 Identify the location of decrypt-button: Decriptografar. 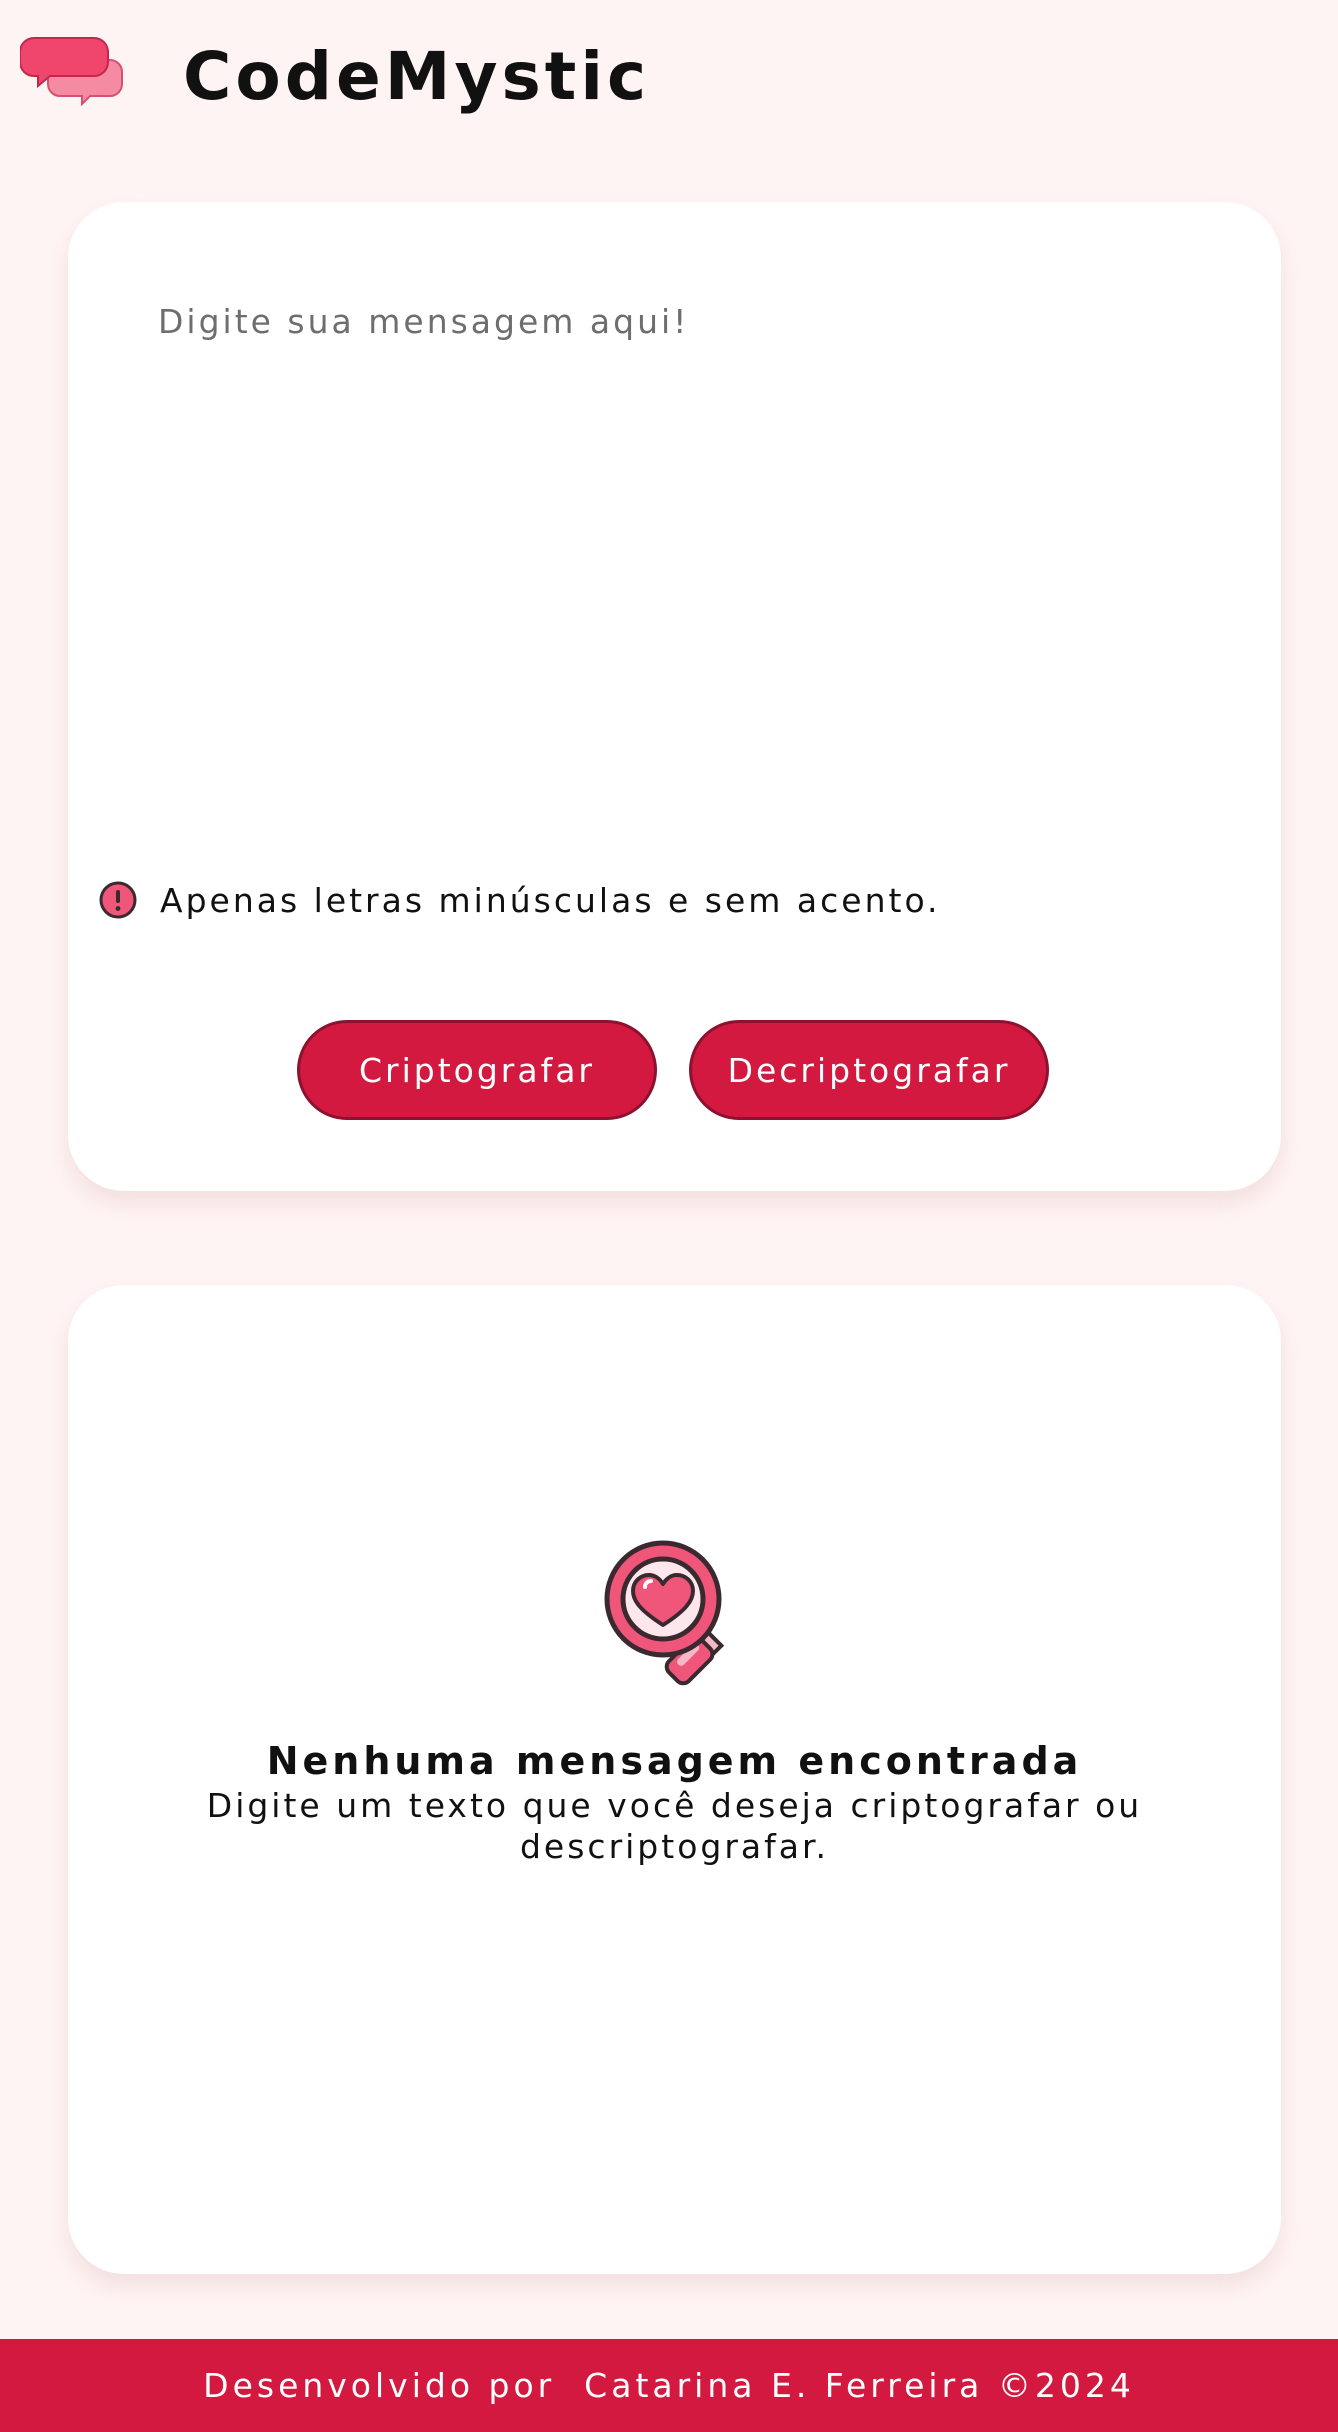
(869, 1070).